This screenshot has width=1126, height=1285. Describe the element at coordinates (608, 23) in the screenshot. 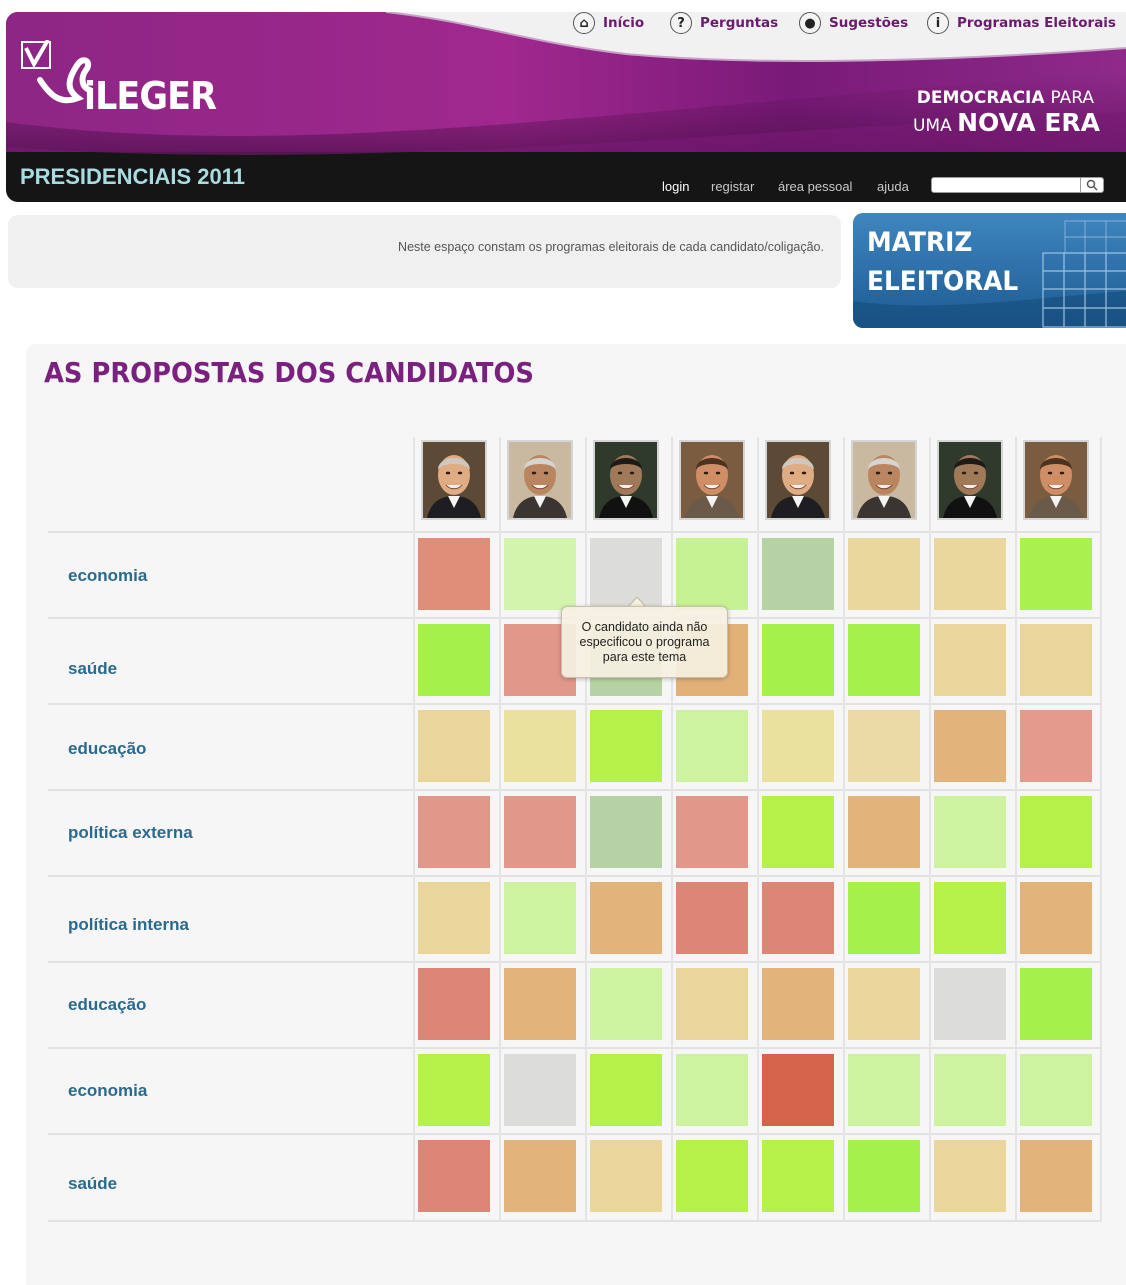

I see `nav-home: ⌂ Início` at that location.